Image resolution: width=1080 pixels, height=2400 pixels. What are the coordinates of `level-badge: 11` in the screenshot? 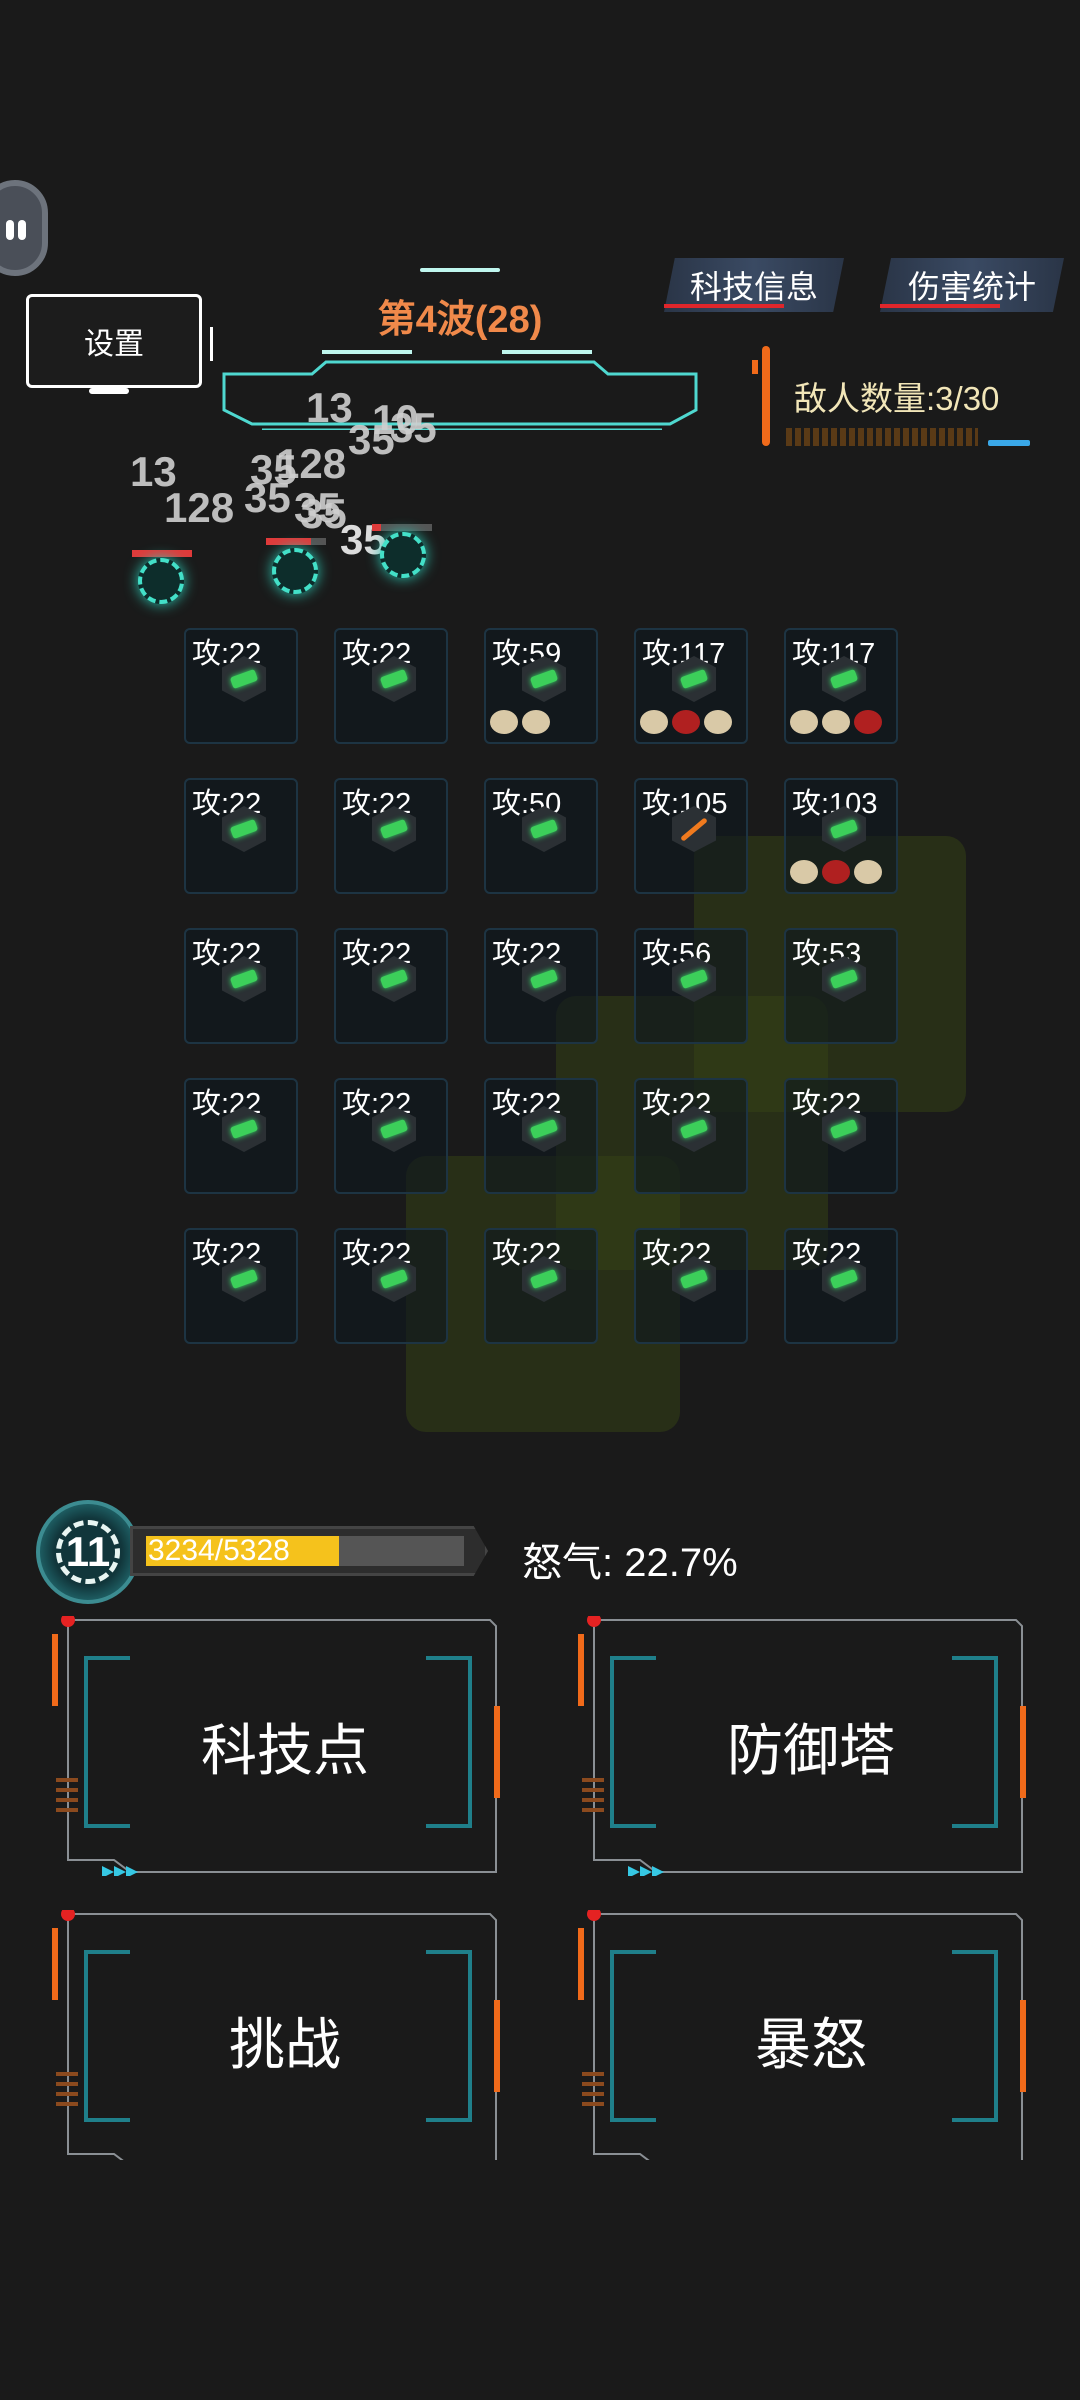 It's located at (88, 1552).